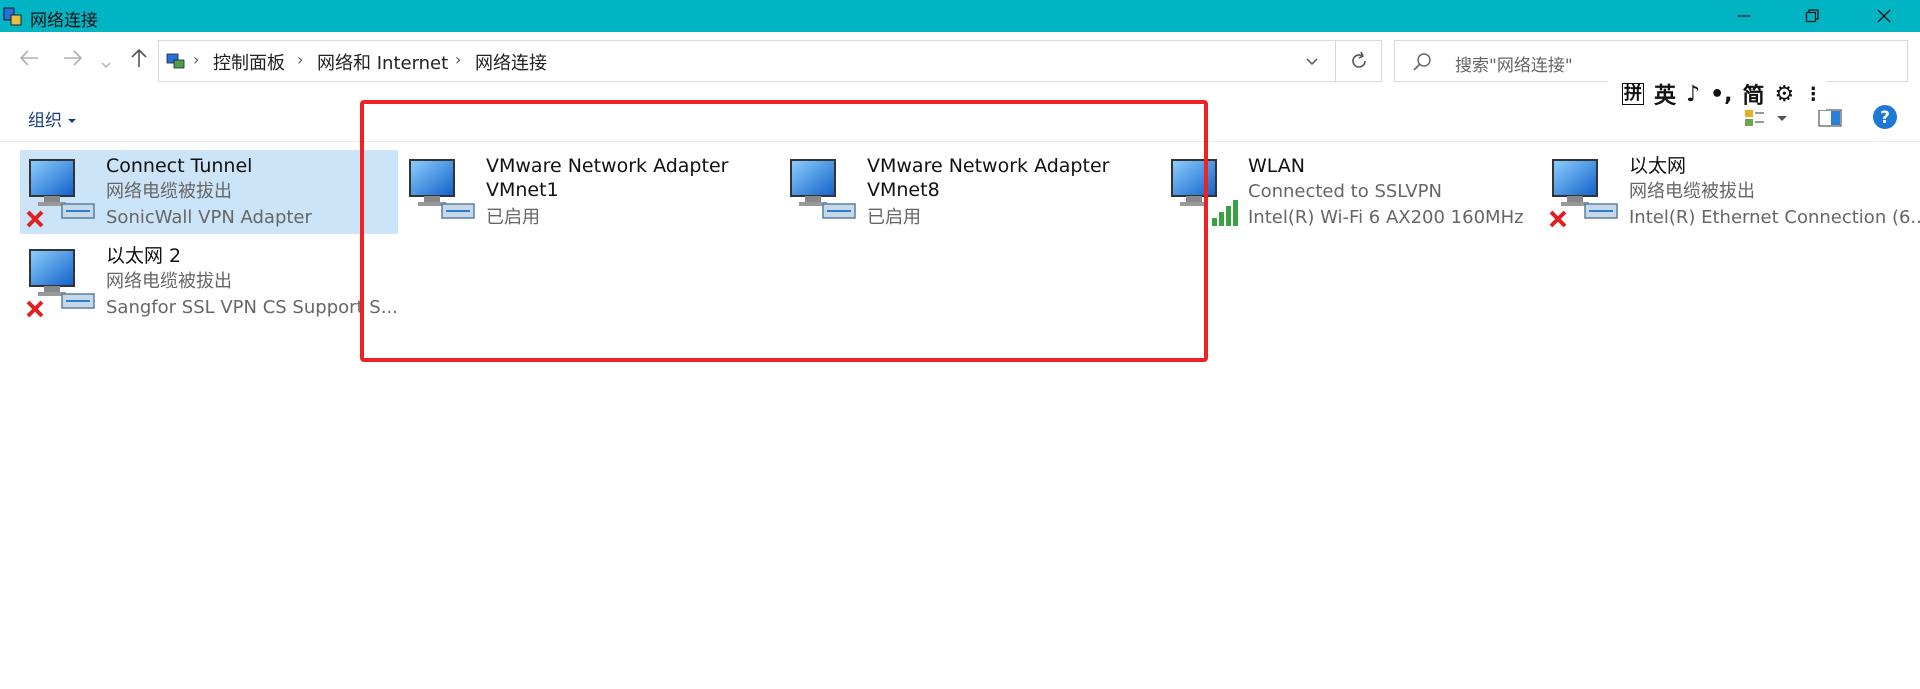 This screenshot has height=689, width=1920. I want to click on adapter-name: WLAN, so click(1277, 166).